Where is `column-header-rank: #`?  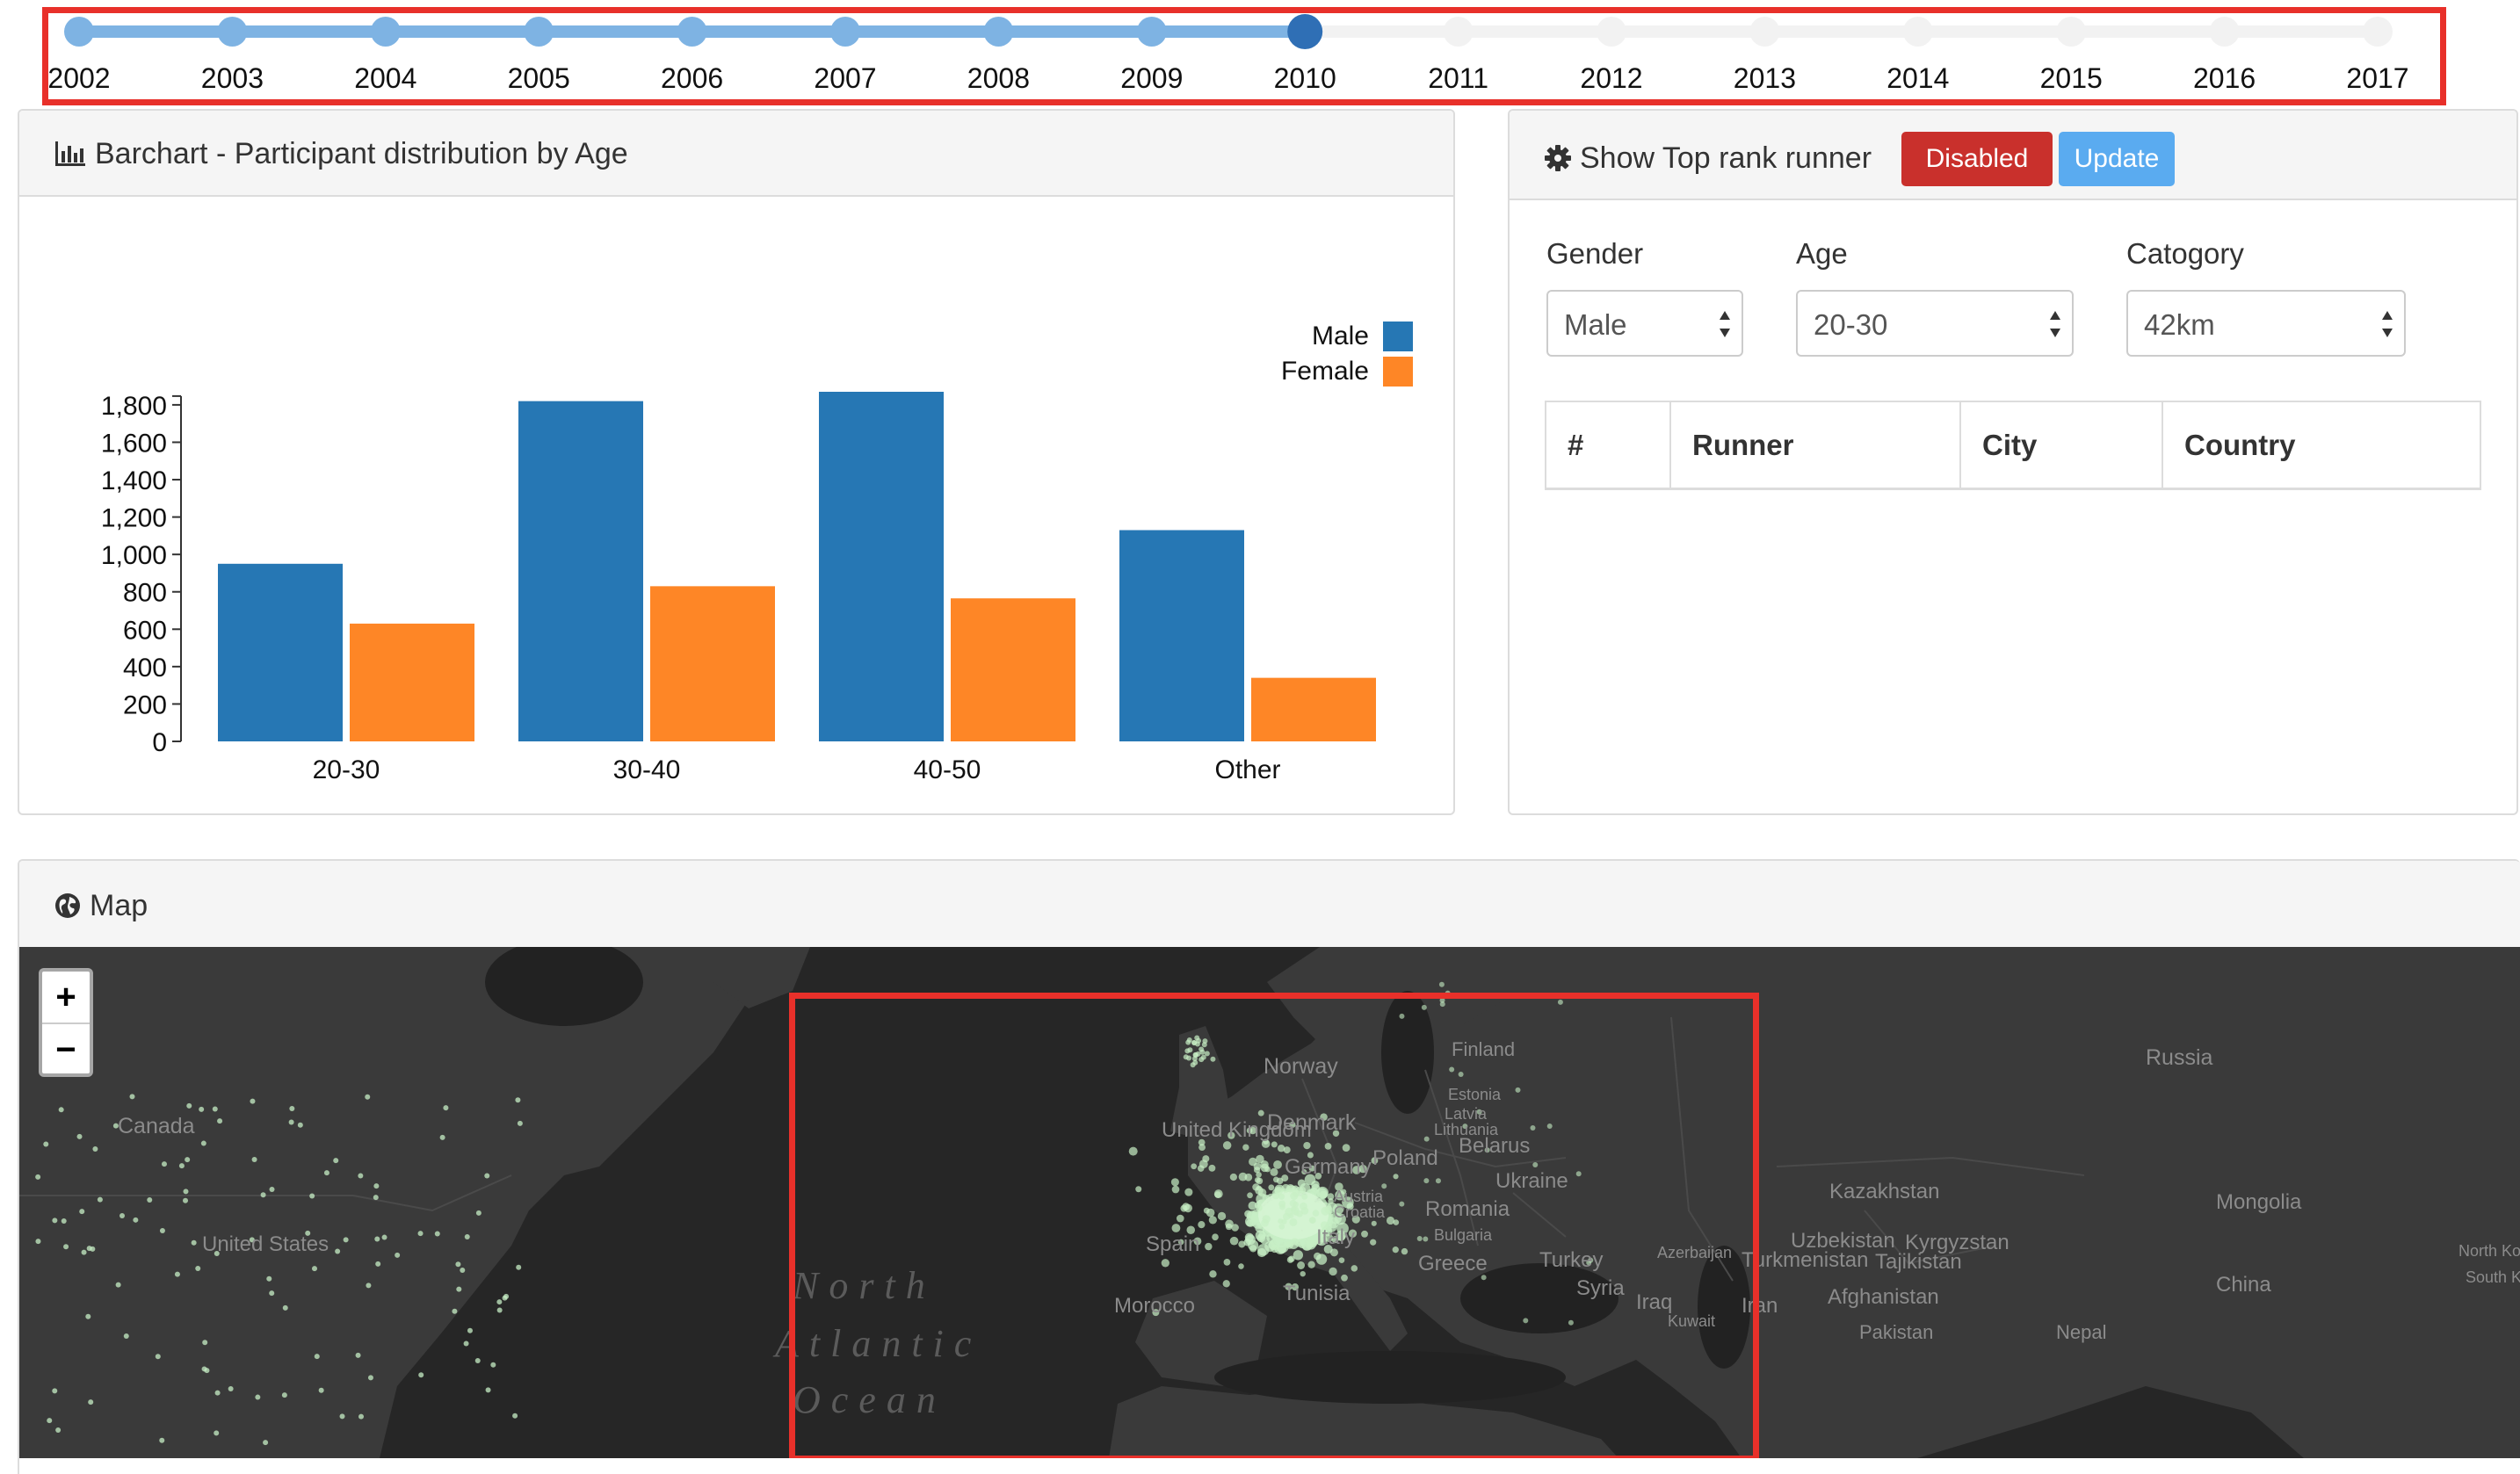
column-header-rank: # is located at coordinates (1575, 445).